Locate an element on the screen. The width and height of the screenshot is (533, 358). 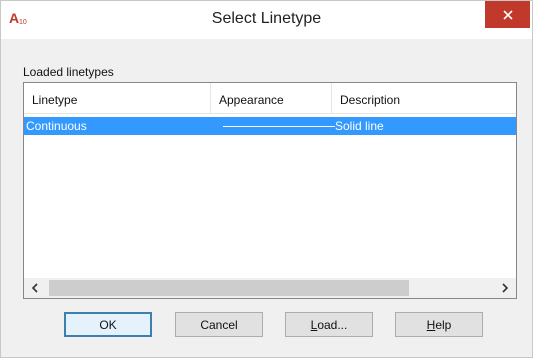
dialog-title: Select Linetype is located at coordinates (266, 18).